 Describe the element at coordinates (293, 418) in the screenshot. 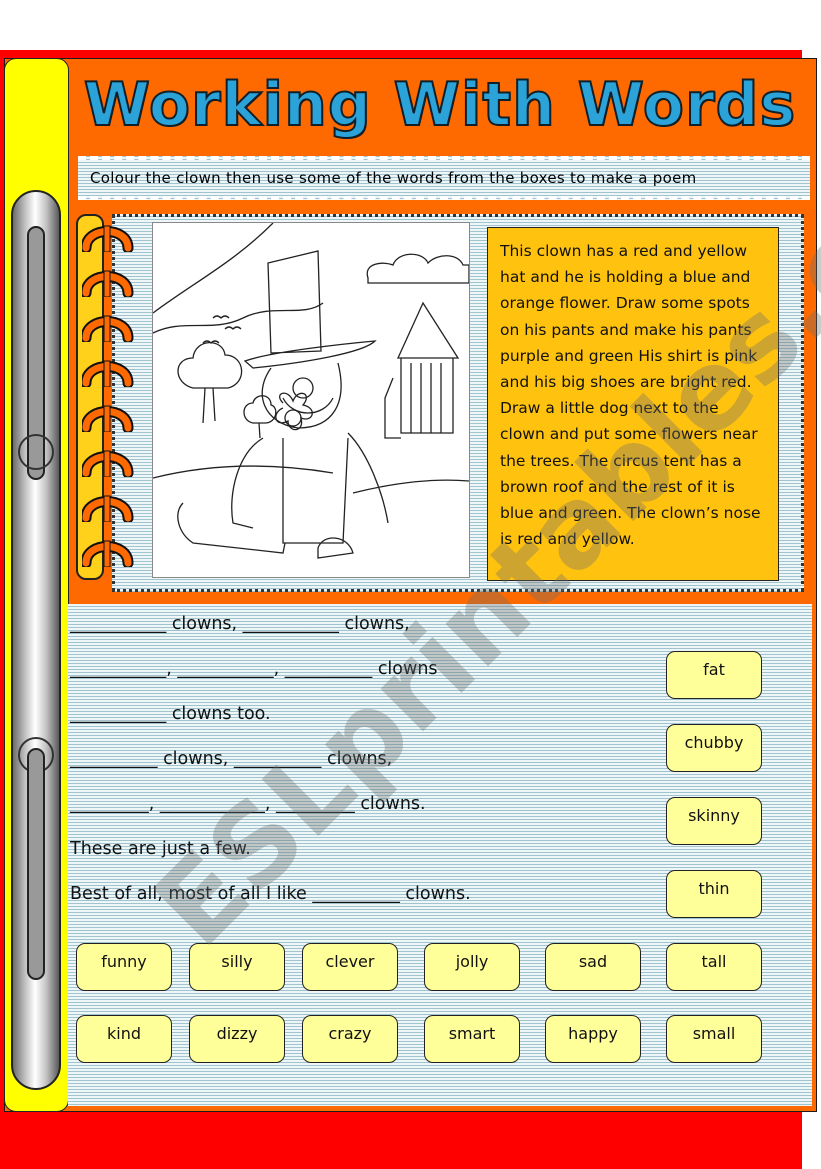

I see `flower-icon` at that location.